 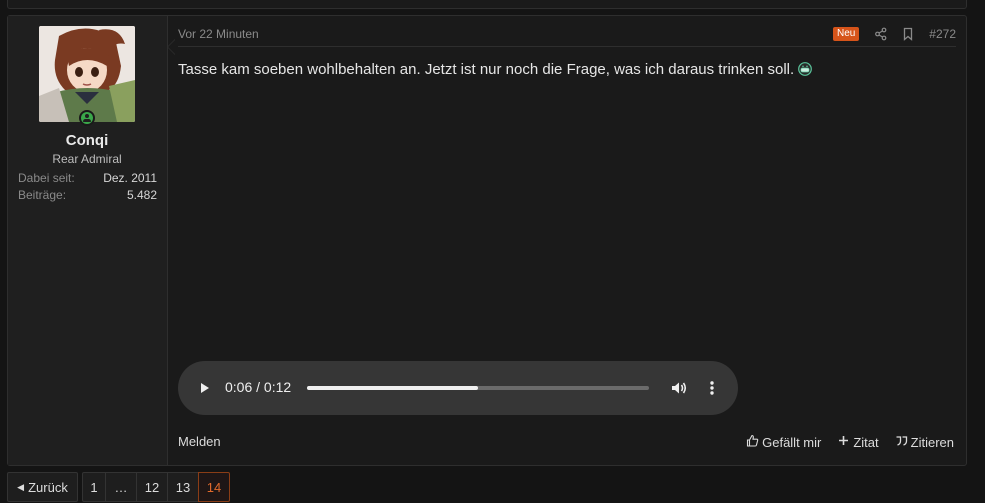 I want to click on share-icon, so click(x=881, y=34).